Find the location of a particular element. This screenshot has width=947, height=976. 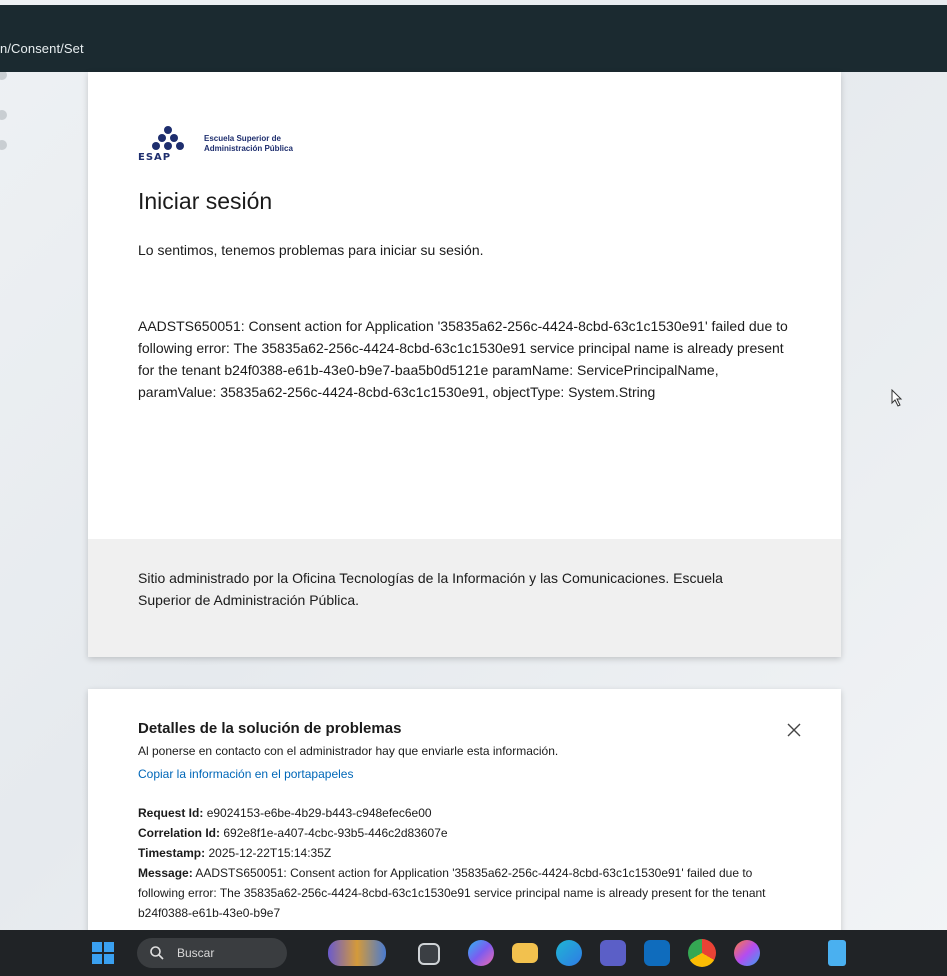

mouse-cursor-icon is located at coordinates (897, 398).